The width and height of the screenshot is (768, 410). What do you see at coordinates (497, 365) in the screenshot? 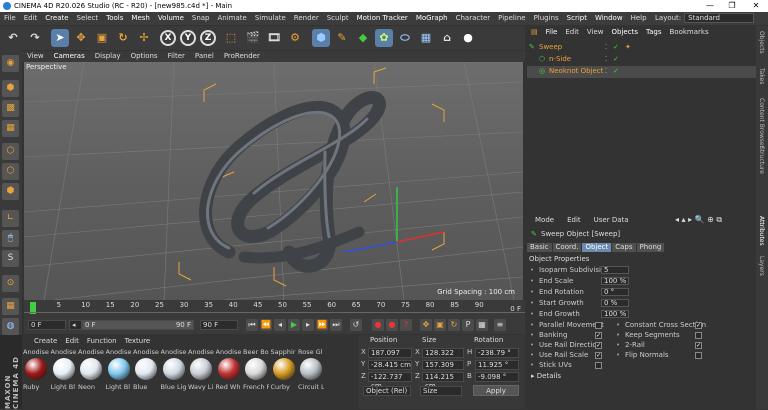
I see `rotation-field: 11.925 °` at bounding box center [497, 365].